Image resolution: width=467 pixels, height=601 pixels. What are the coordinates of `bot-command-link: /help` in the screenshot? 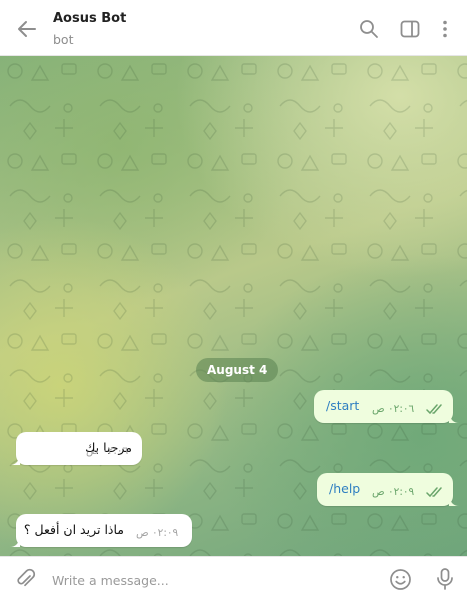 It's located at (344, 488).